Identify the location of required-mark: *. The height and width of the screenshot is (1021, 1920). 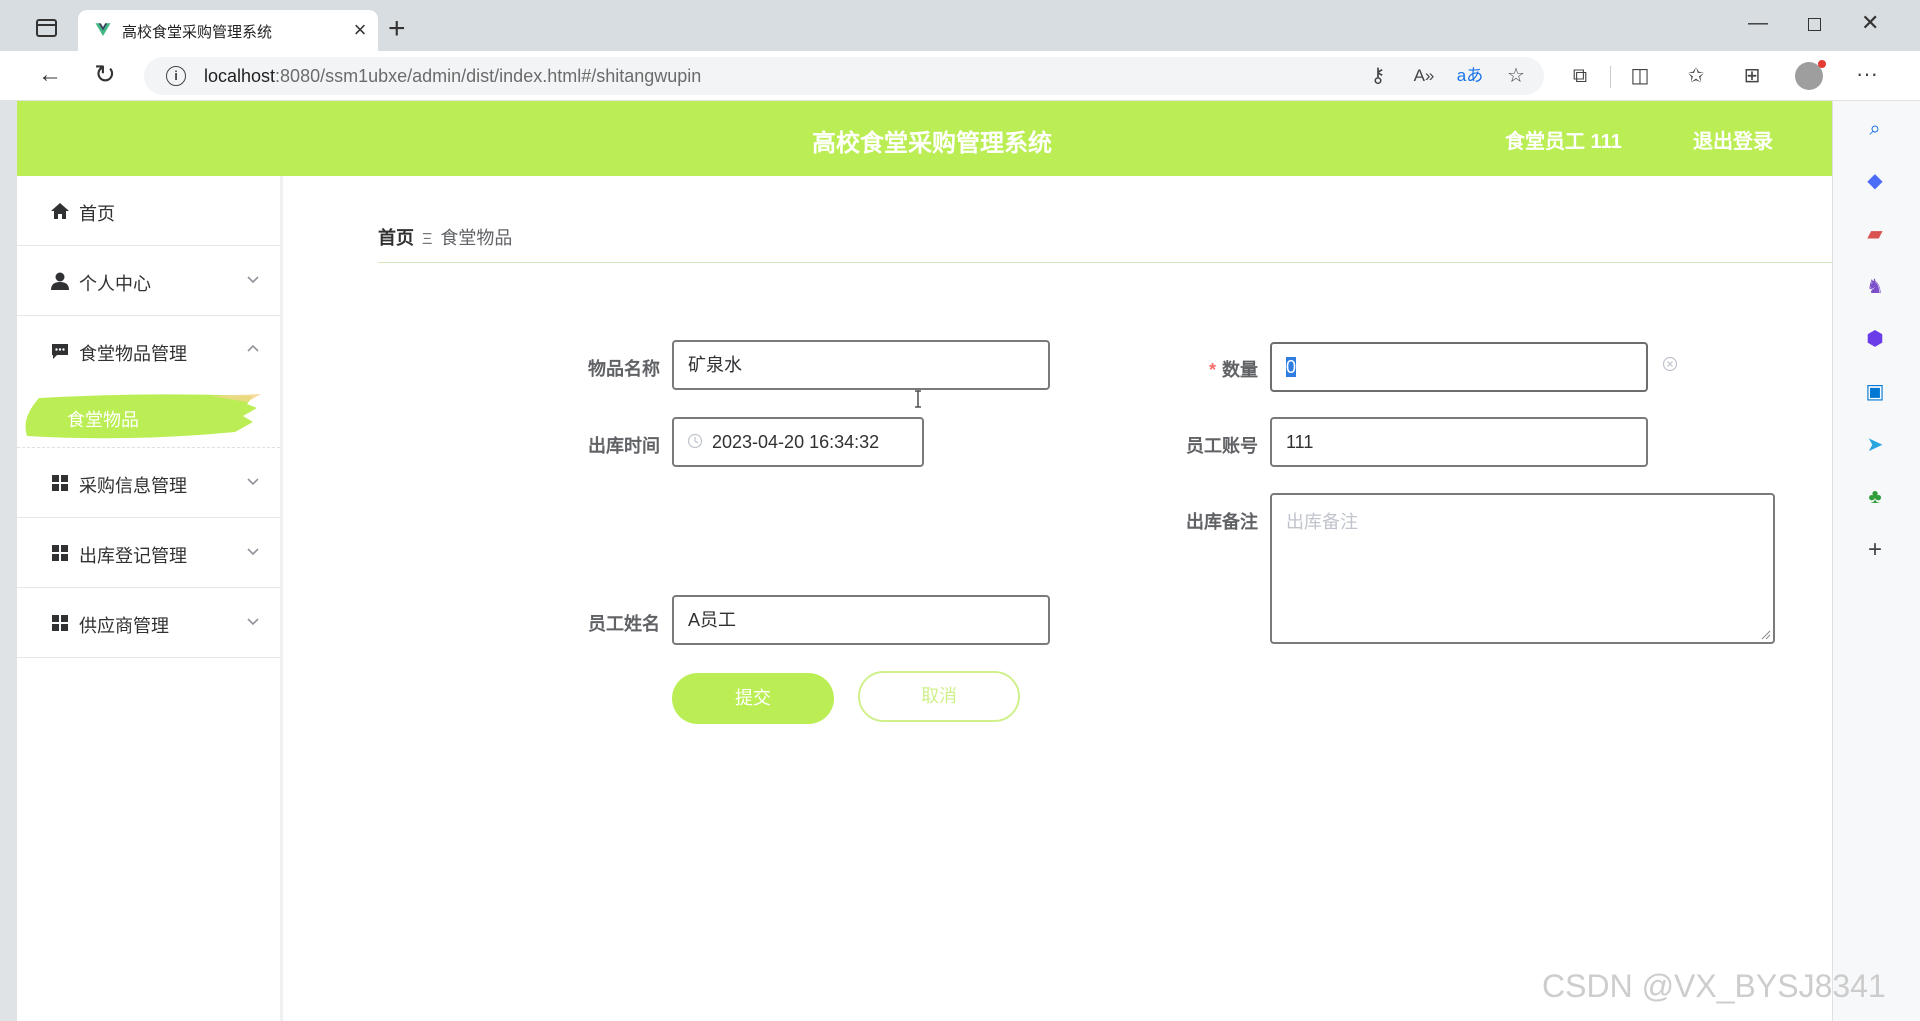
(1212, 370).